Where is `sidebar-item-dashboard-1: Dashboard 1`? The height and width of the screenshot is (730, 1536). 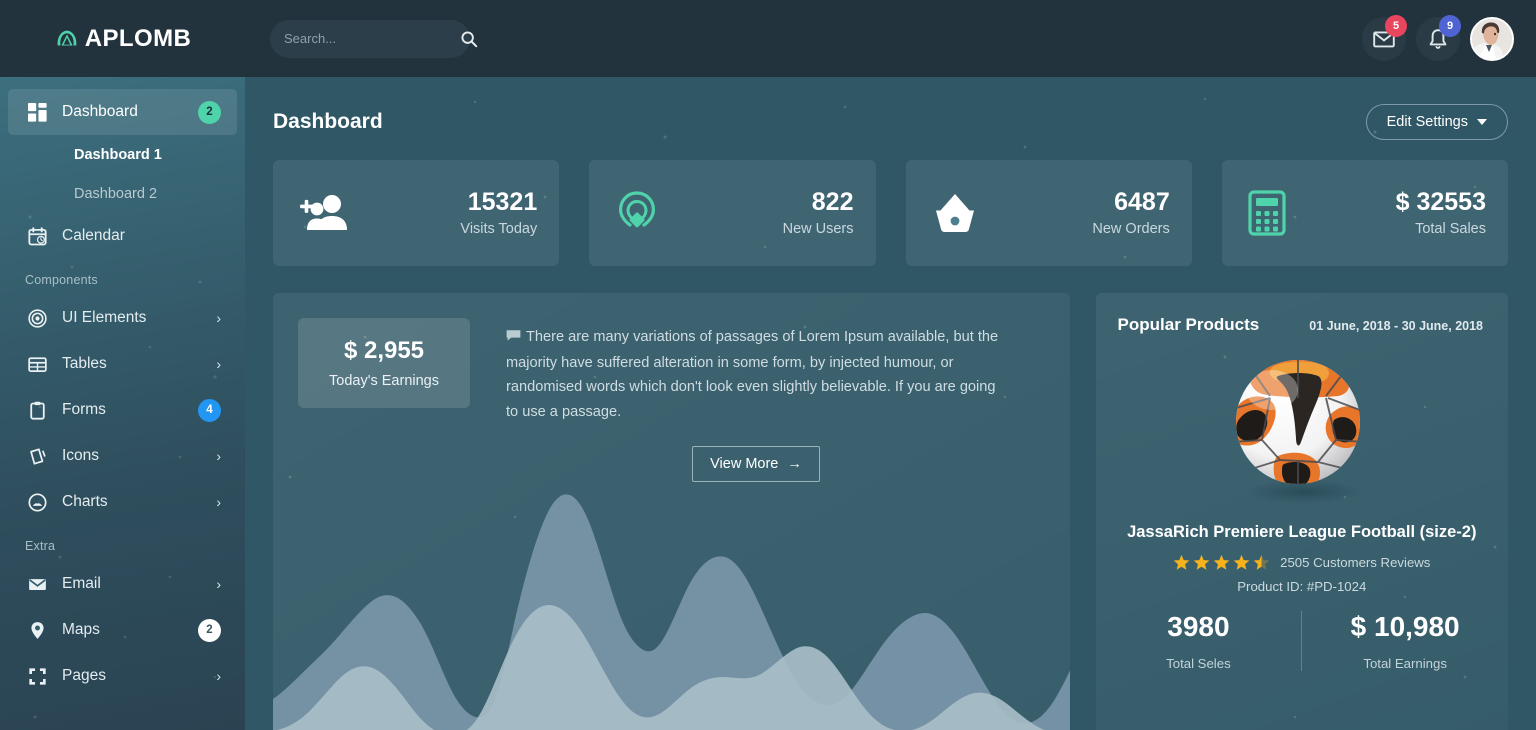
sidebar-item-dashboard-1: Dashboard 1 is located at coordinates (122, 154).